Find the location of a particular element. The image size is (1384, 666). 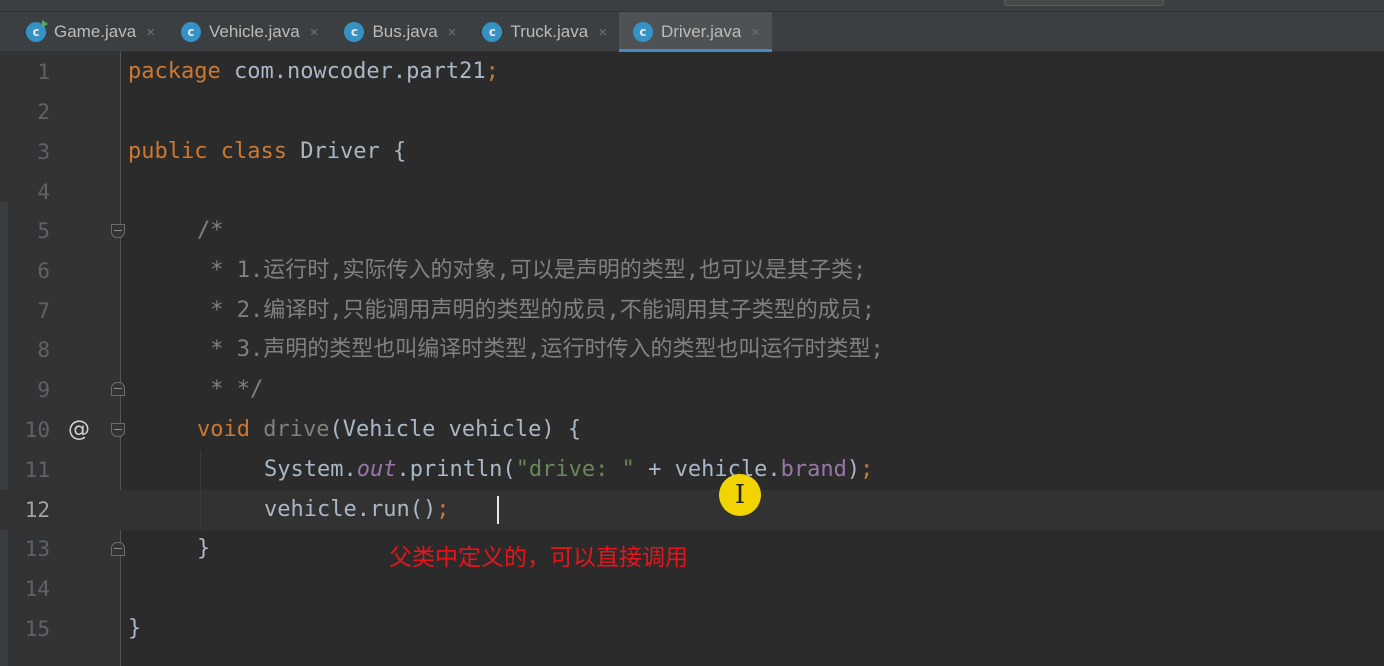

mouse-cursor-highlight: I is located at coordinates (740, 495).